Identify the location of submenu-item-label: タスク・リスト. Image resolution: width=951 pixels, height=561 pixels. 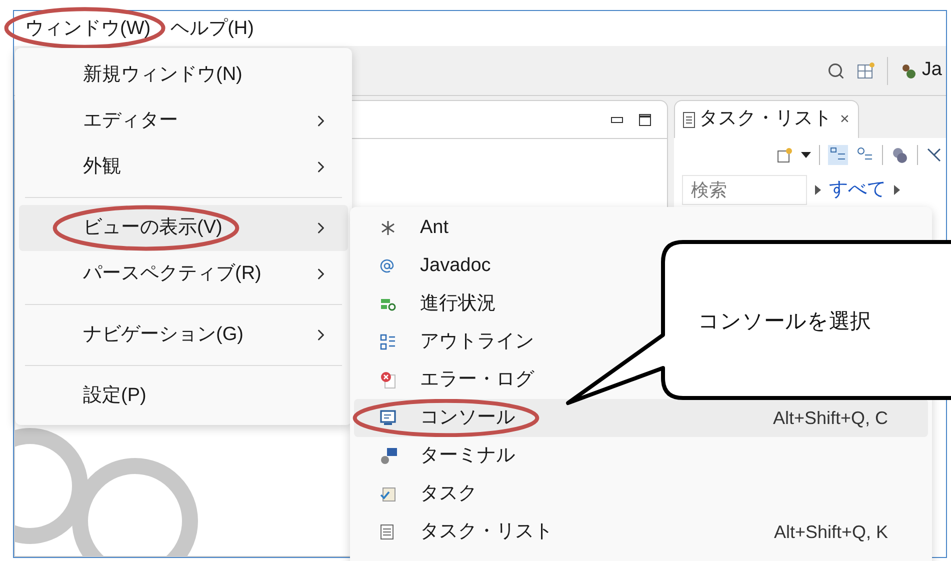
(486, 532).